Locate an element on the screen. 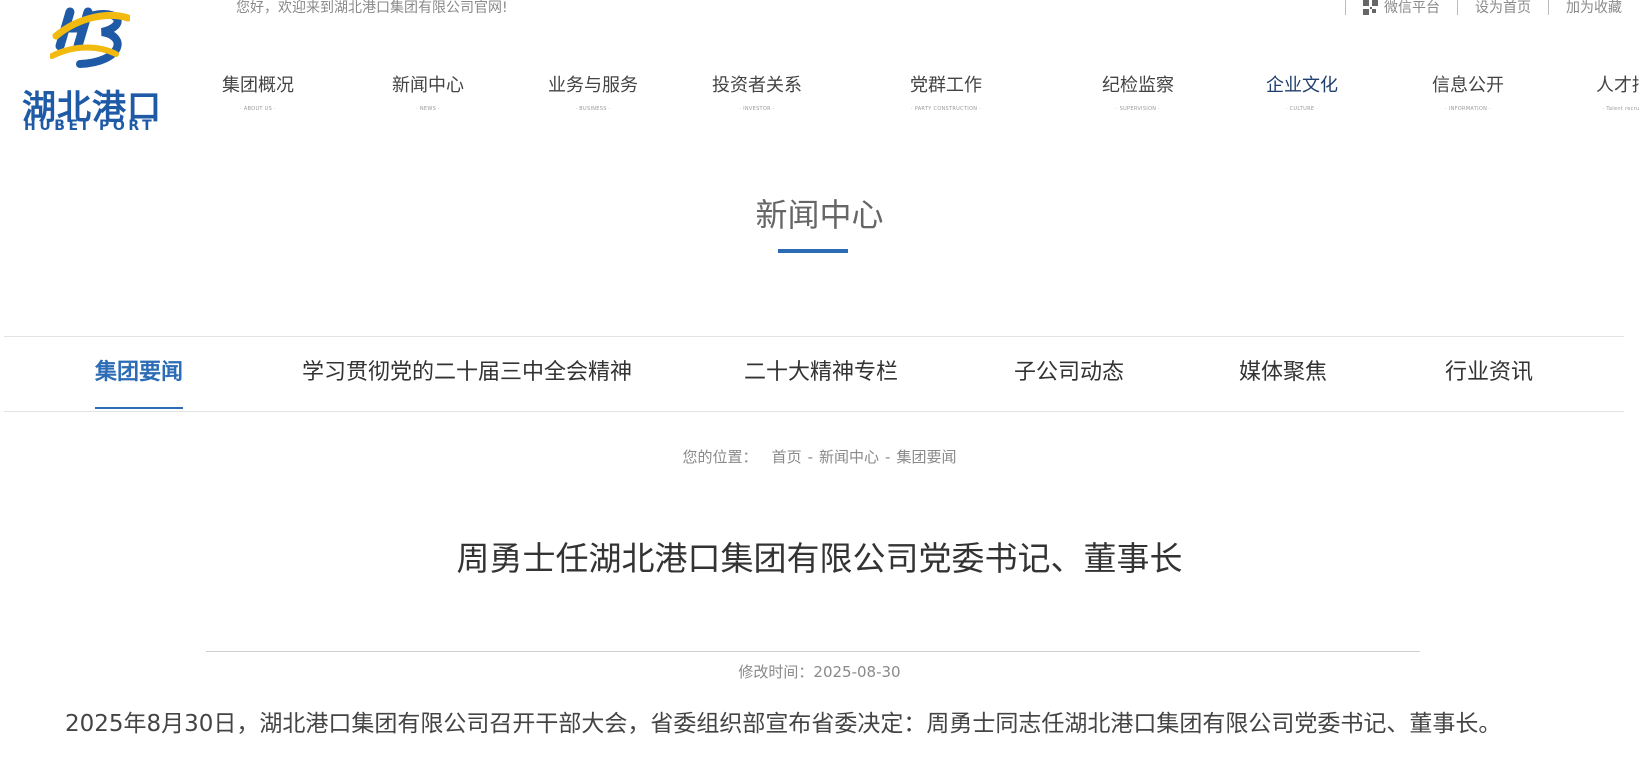 This screenshot has width=1639, height=772. set-homepage-link: 设为首页 is located at coordinates (1502, 8).